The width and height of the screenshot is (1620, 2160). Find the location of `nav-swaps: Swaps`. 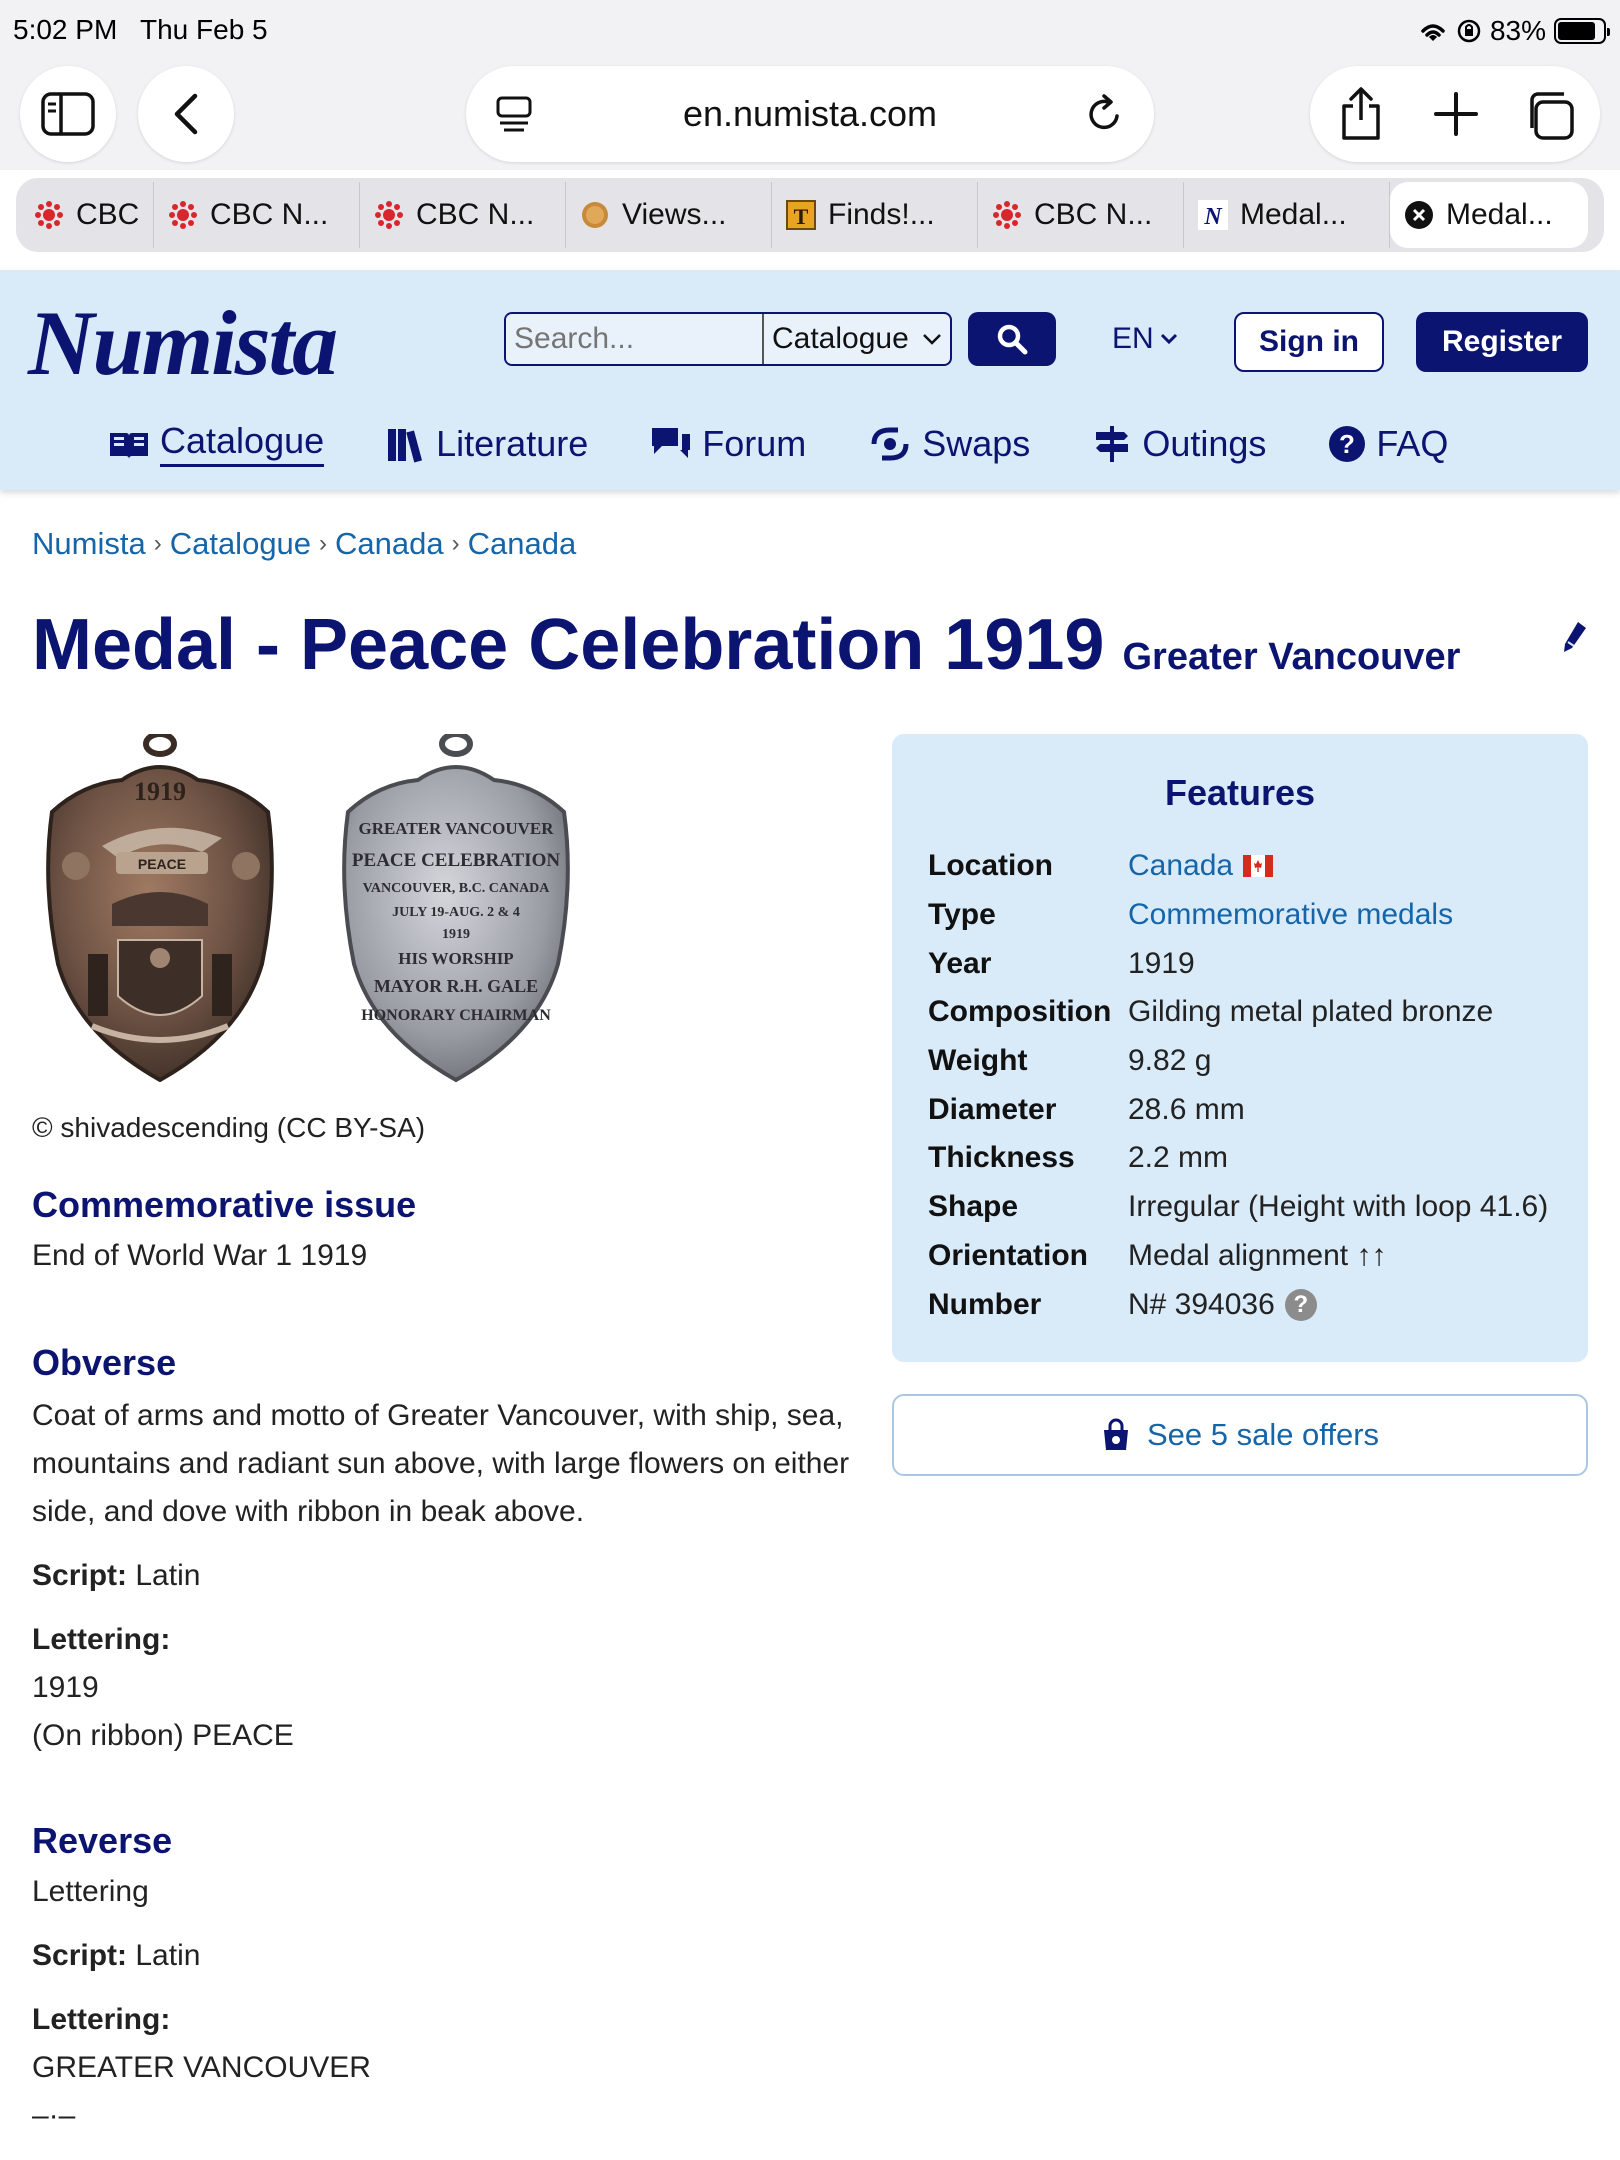

nav-swaps: Swaps is located at coordinates (949, 443).